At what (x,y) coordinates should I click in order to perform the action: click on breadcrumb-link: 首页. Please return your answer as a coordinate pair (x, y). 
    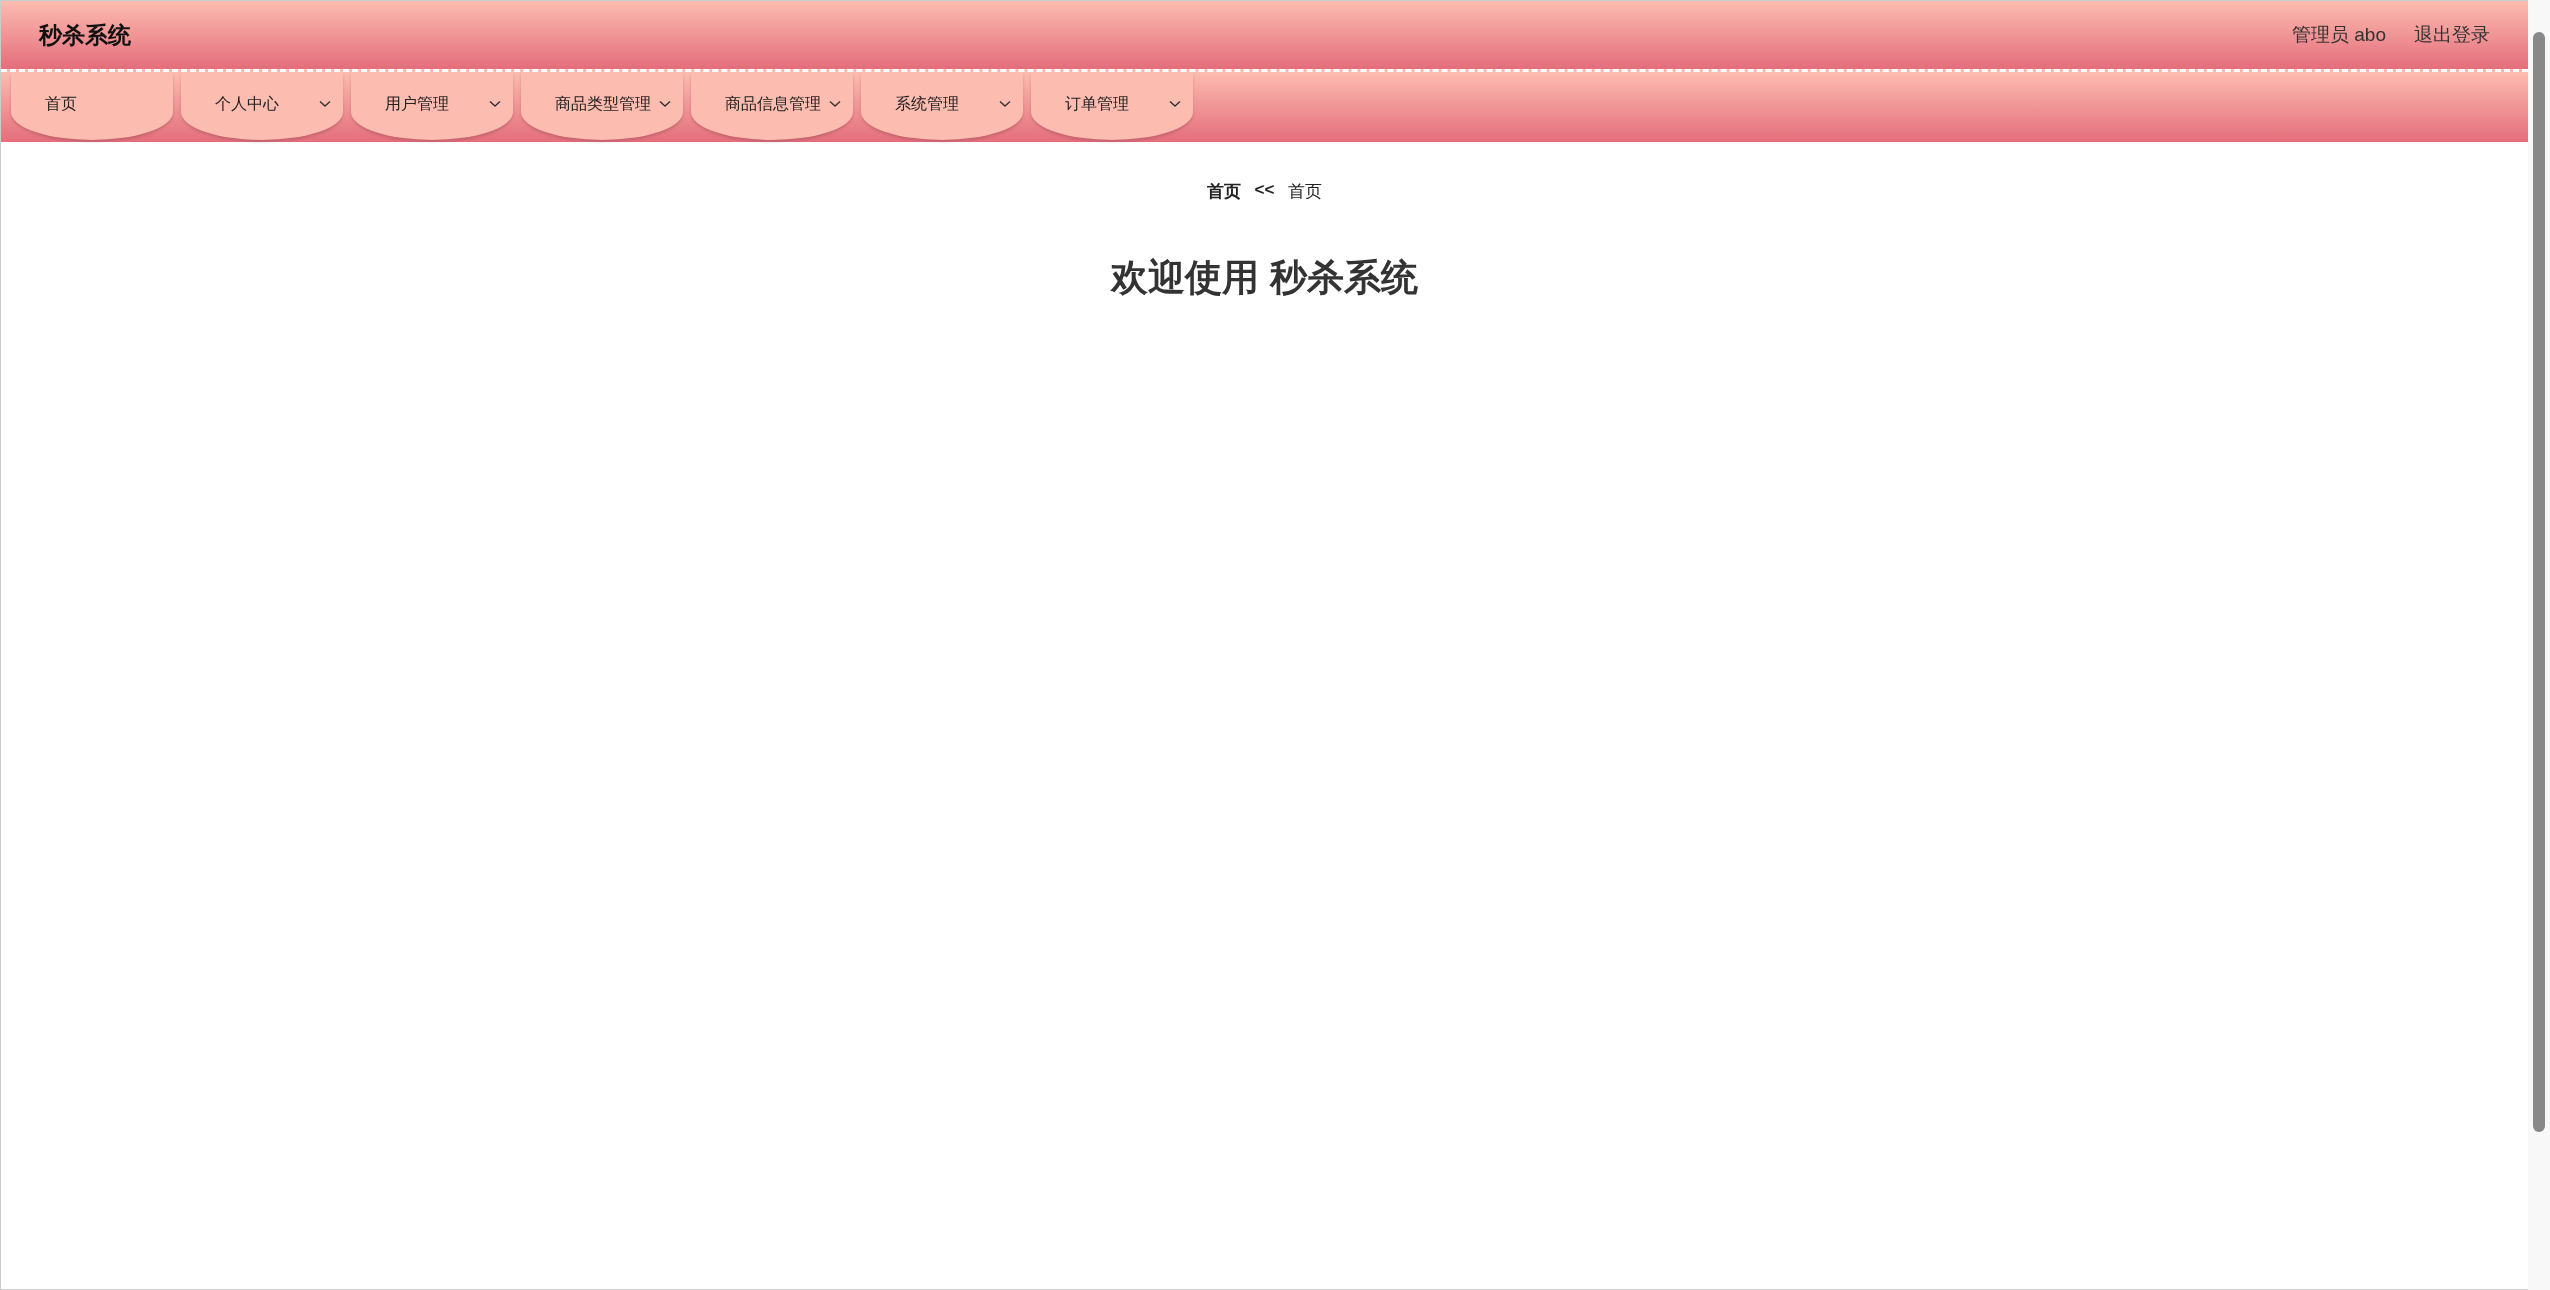
    Looking at the image, I should click on (1305, 191).